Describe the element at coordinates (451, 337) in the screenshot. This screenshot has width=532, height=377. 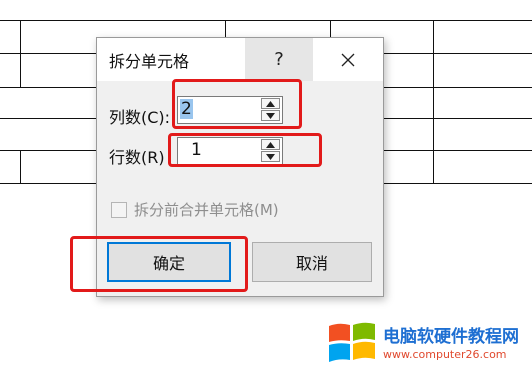
I see `watermark-site-name: 电脑软硬件教程网` at that location.